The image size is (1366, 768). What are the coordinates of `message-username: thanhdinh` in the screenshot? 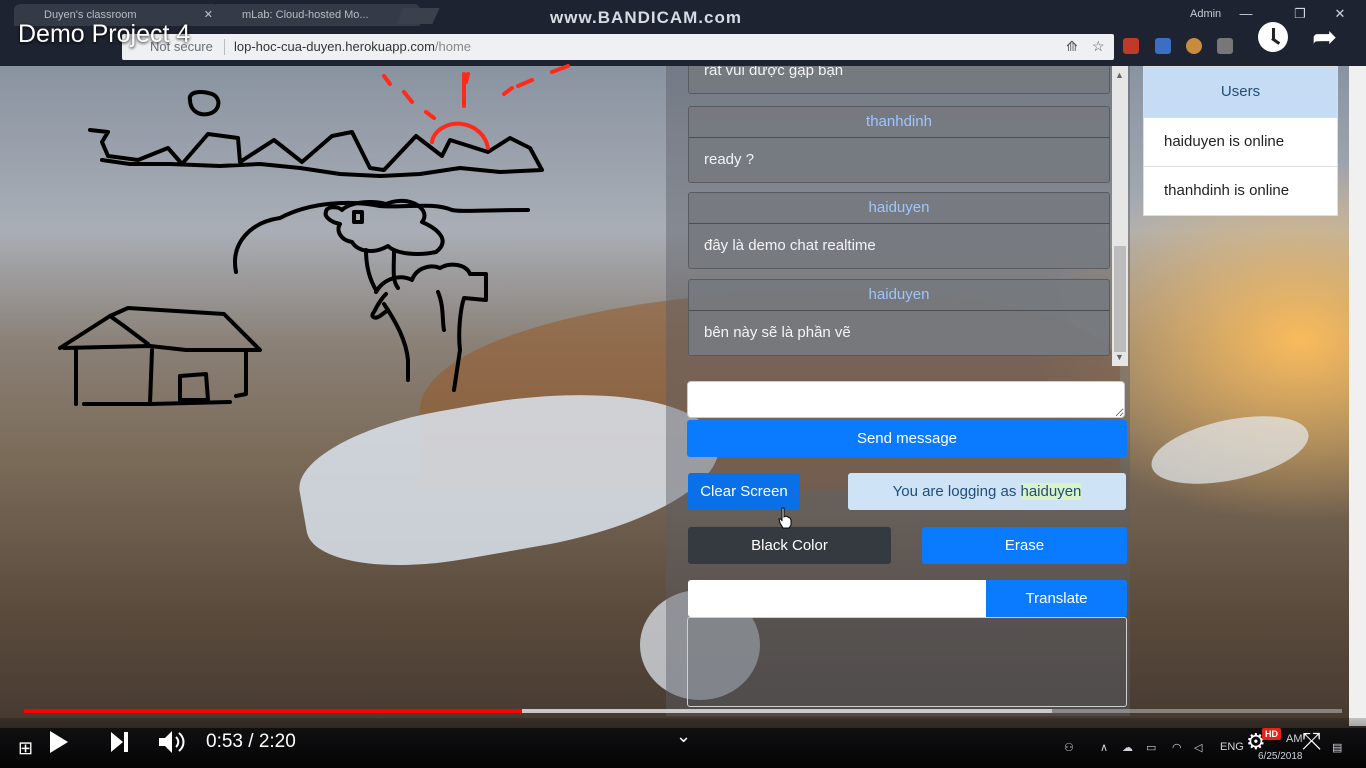 It's located at (899, 122).